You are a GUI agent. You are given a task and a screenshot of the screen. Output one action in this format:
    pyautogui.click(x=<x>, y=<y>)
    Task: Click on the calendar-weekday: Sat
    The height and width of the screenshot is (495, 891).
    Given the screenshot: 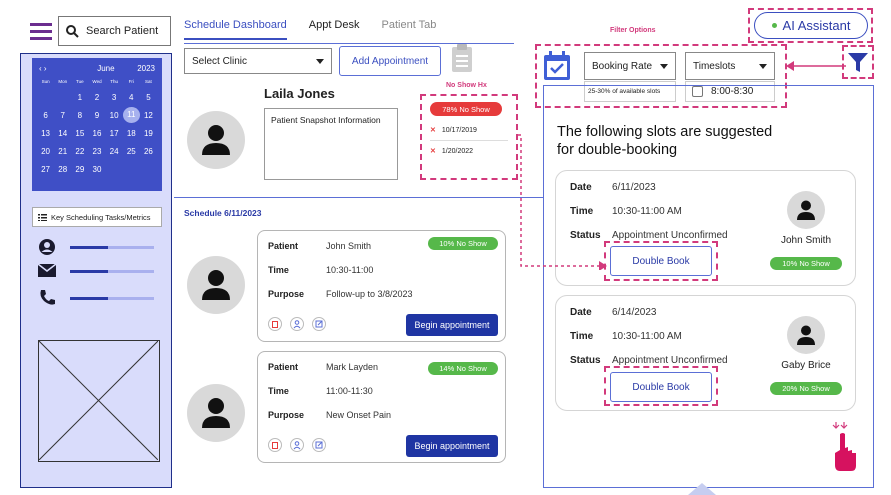 What is the action you would take?
    pyautogui.click(x=148, y=81)
    